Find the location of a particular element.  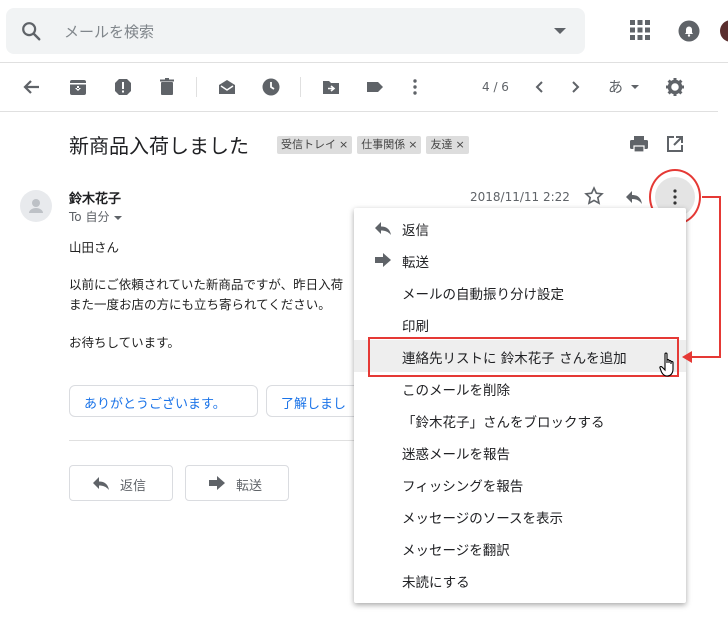

forward-button: 転送 is located at coordinates (237, 483).